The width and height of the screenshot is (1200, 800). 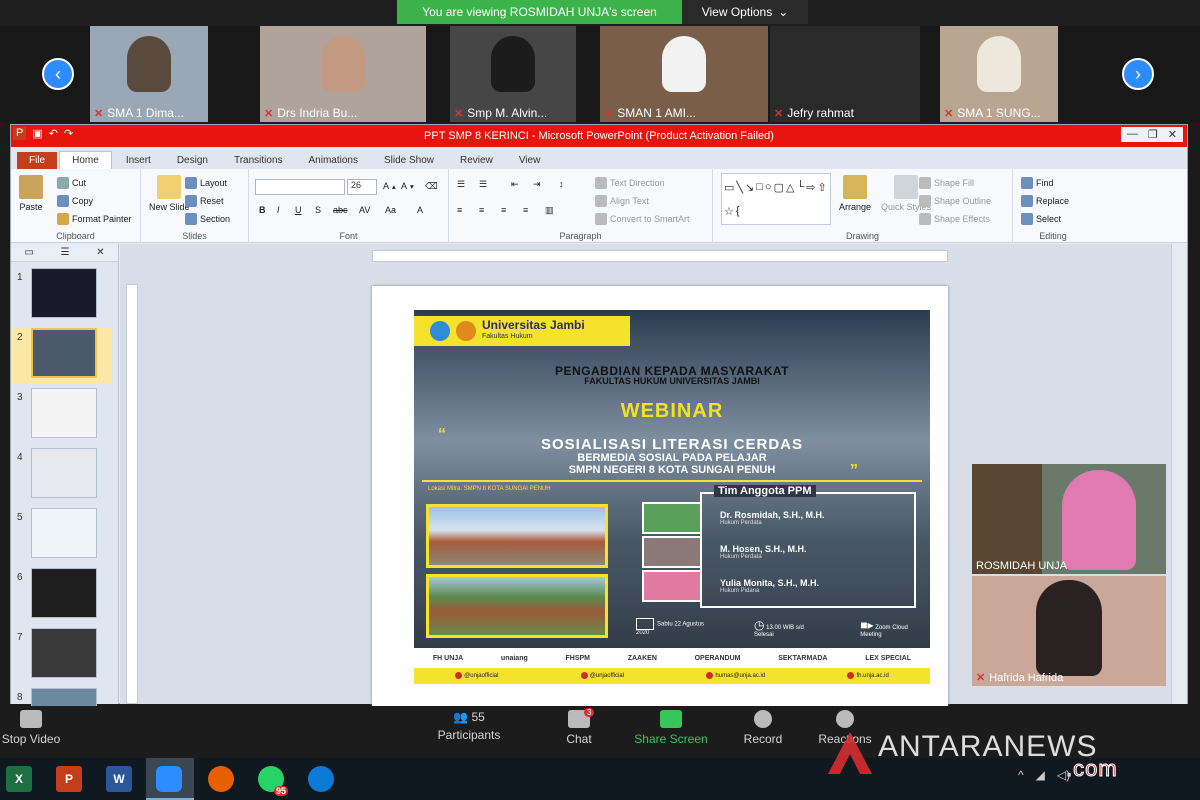 I want to click on slides-tab-icon: ▭, so click(x=28, y=252).